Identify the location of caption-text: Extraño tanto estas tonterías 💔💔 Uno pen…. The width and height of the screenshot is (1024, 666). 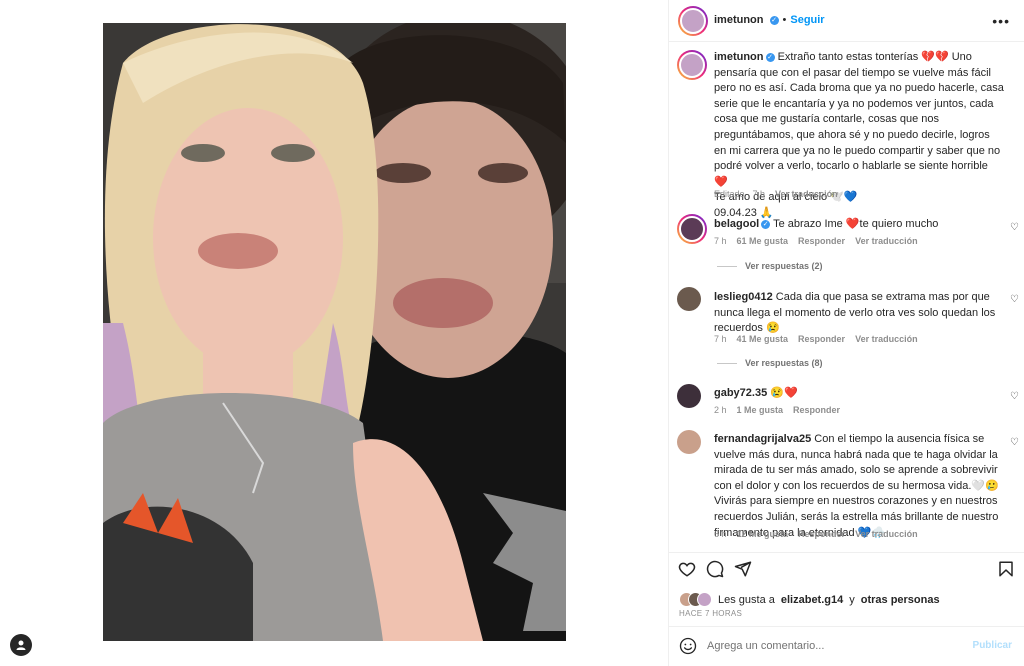
(859, 119).